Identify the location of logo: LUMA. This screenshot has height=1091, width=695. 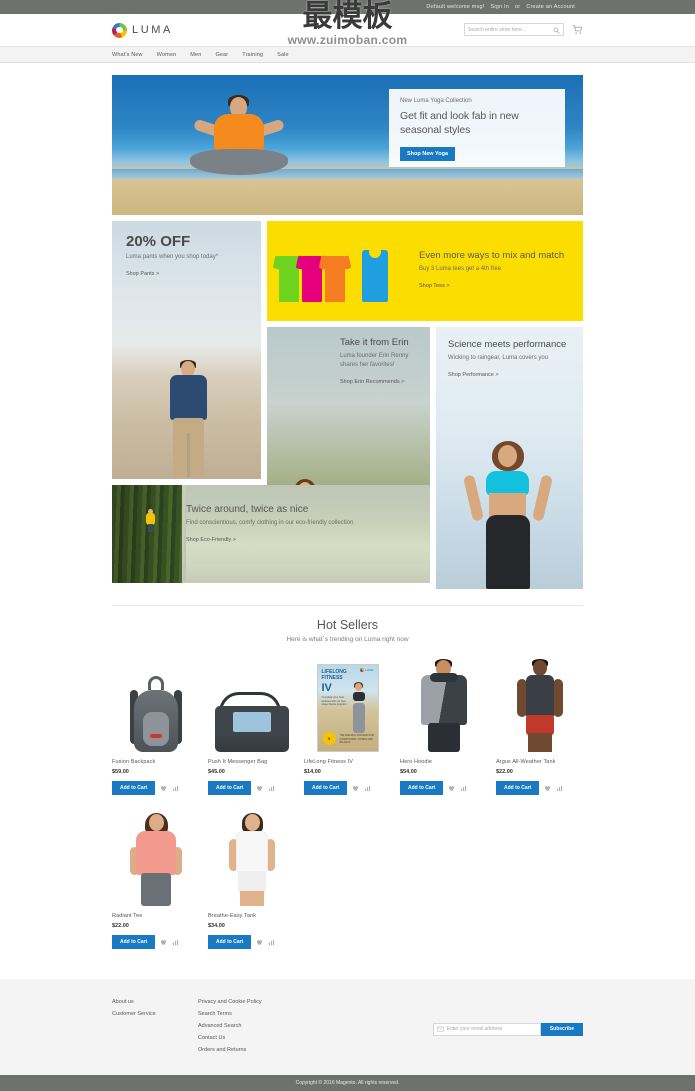
(142, 30).